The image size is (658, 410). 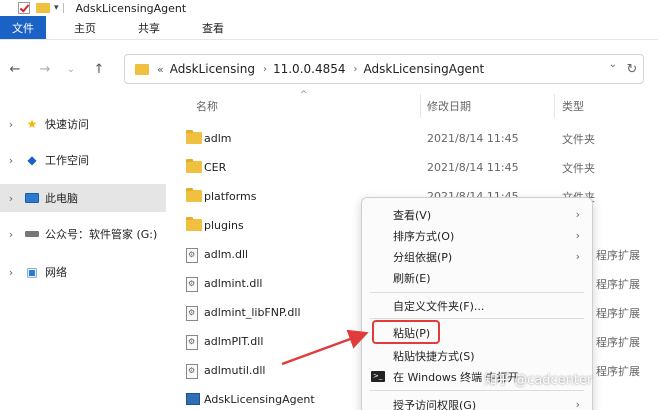 What do you see at coordinates (477, 256) in the screenshot?
I see `menu-item-group-by: 分组依据(P) ›` at bounding box center [477, 256].